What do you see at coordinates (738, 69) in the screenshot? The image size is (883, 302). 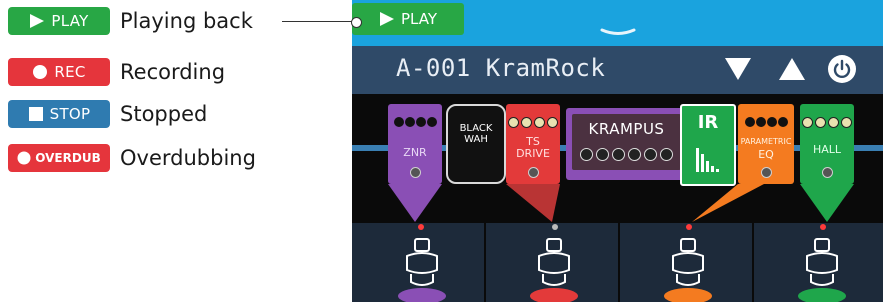 I see `patch-down-icon` at bounding box center [738, 69].